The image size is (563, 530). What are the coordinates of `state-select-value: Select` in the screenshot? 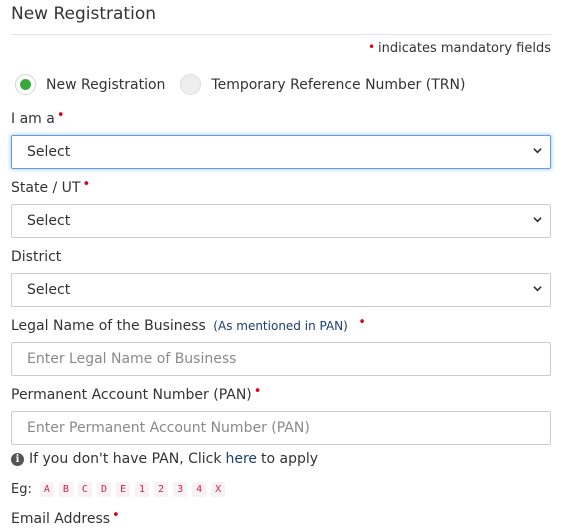 It's located at (49, 221).